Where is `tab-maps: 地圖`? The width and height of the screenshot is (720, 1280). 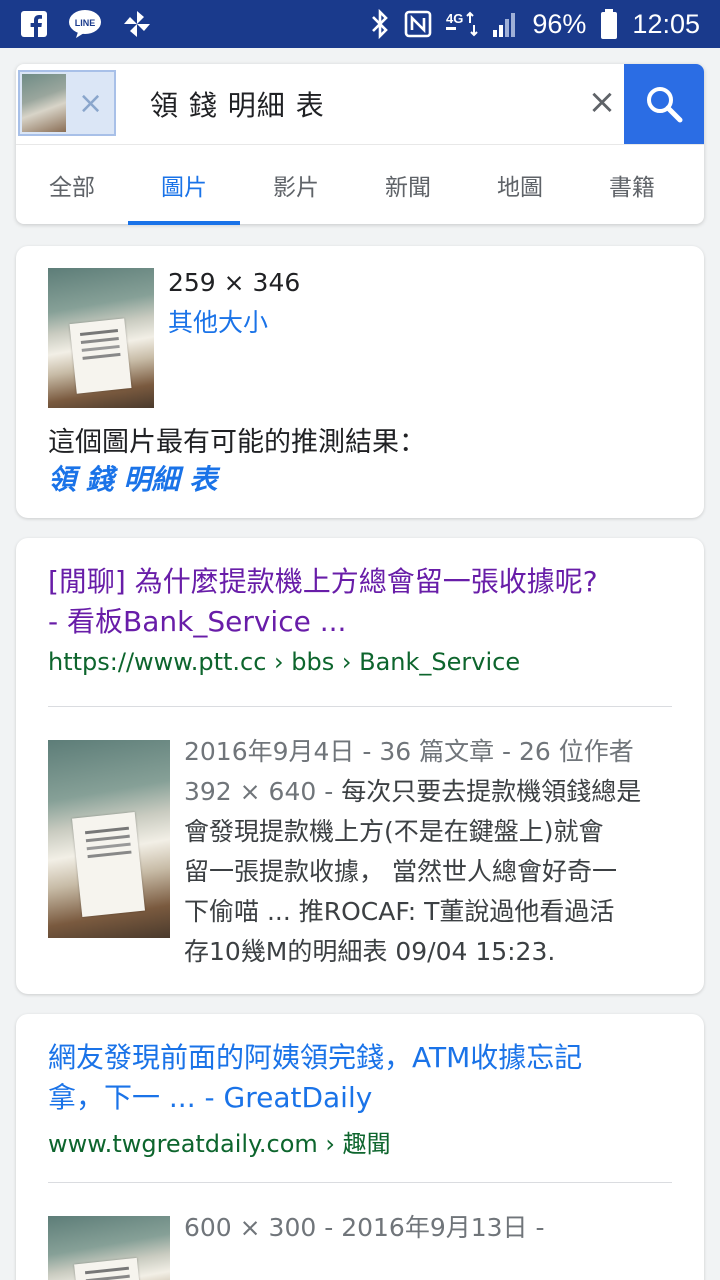 tab-maps: 地圖 is located at coordinates (520, 185).